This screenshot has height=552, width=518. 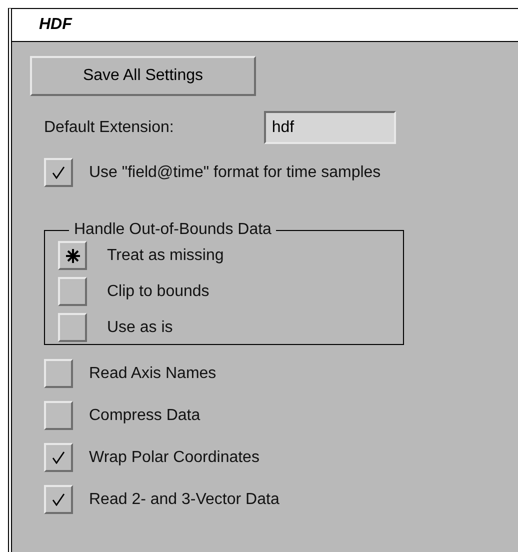 I want to click on checkbox-label: Wrap Polar Coordinates, so click(x=174, y=457).